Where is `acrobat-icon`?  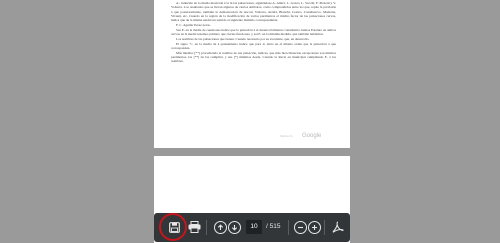
acrobat-icon is located at coordinates (338, 227).